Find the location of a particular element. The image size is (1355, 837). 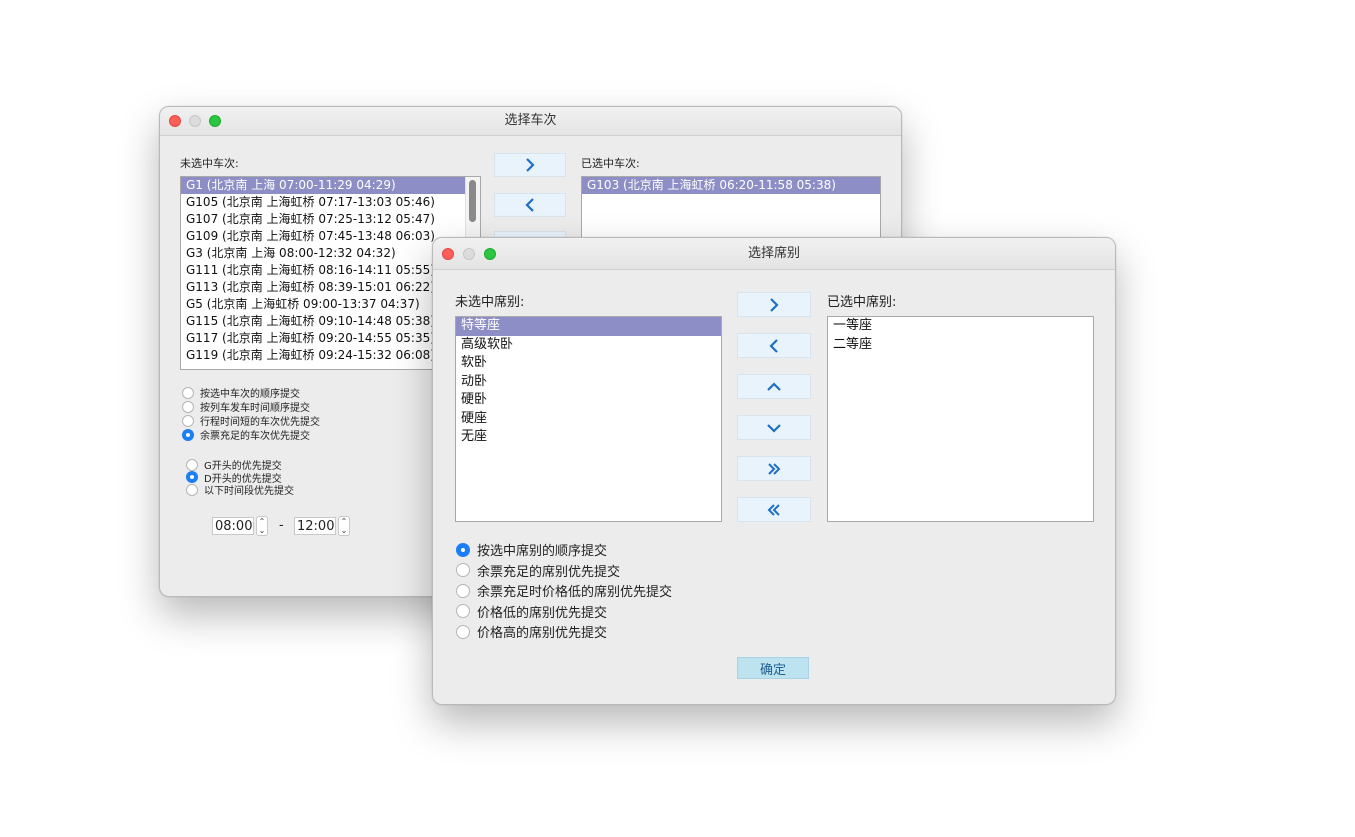

list-item: 硬座 is located at coordinates (588, 419).